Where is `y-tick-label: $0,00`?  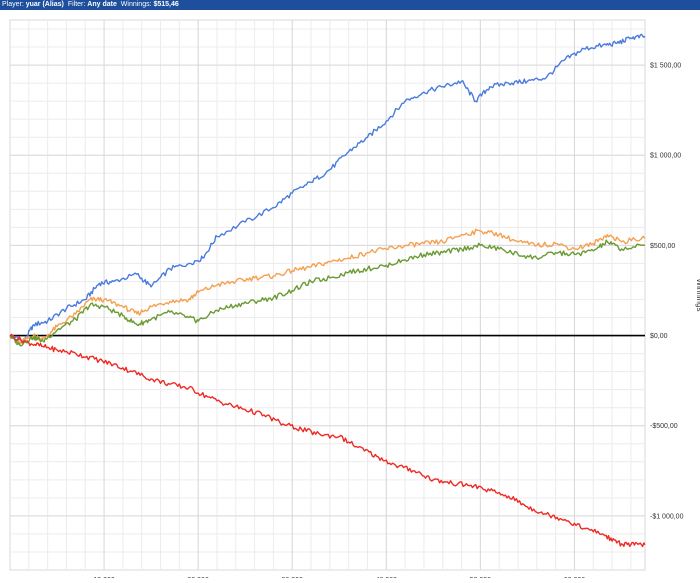
y-tick-label: $0,00 is located at coordinates (659, 336).